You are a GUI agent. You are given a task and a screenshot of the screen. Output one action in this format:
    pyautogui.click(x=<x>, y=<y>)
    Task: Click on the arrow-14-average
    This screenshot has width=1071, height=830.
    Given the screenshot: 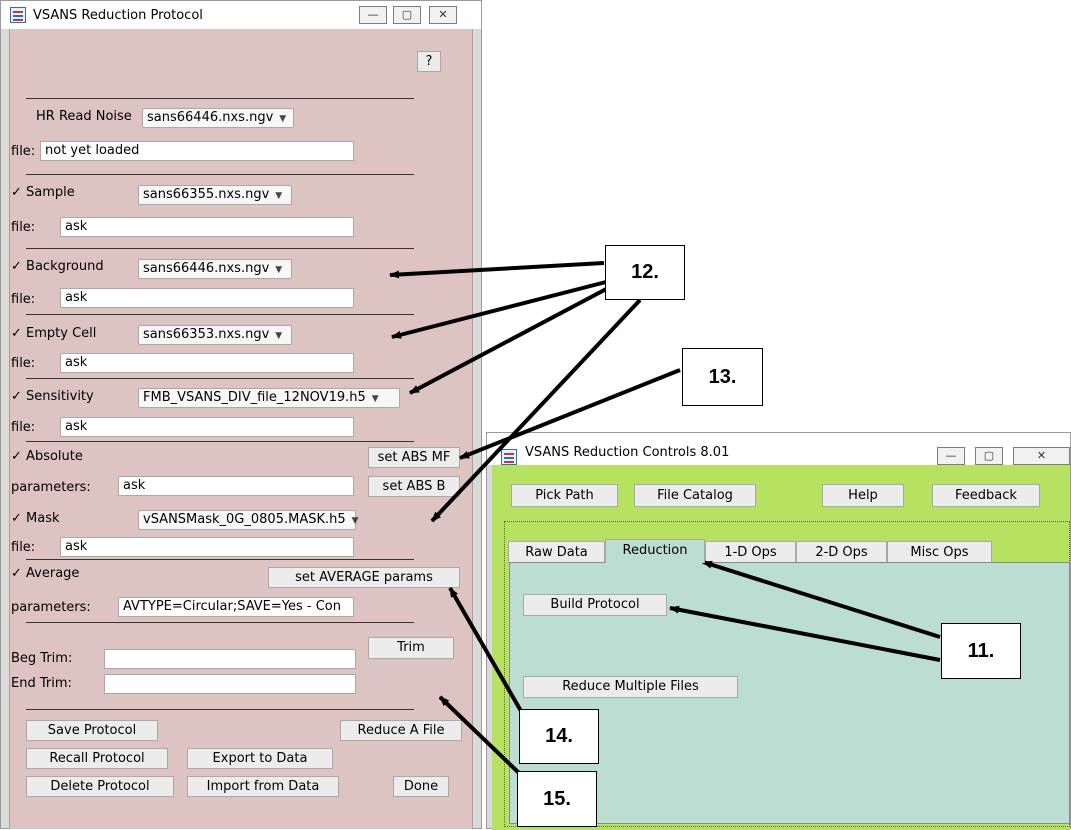 What is the action you would take?
    pyautogui.click(x=487, y=653)
    